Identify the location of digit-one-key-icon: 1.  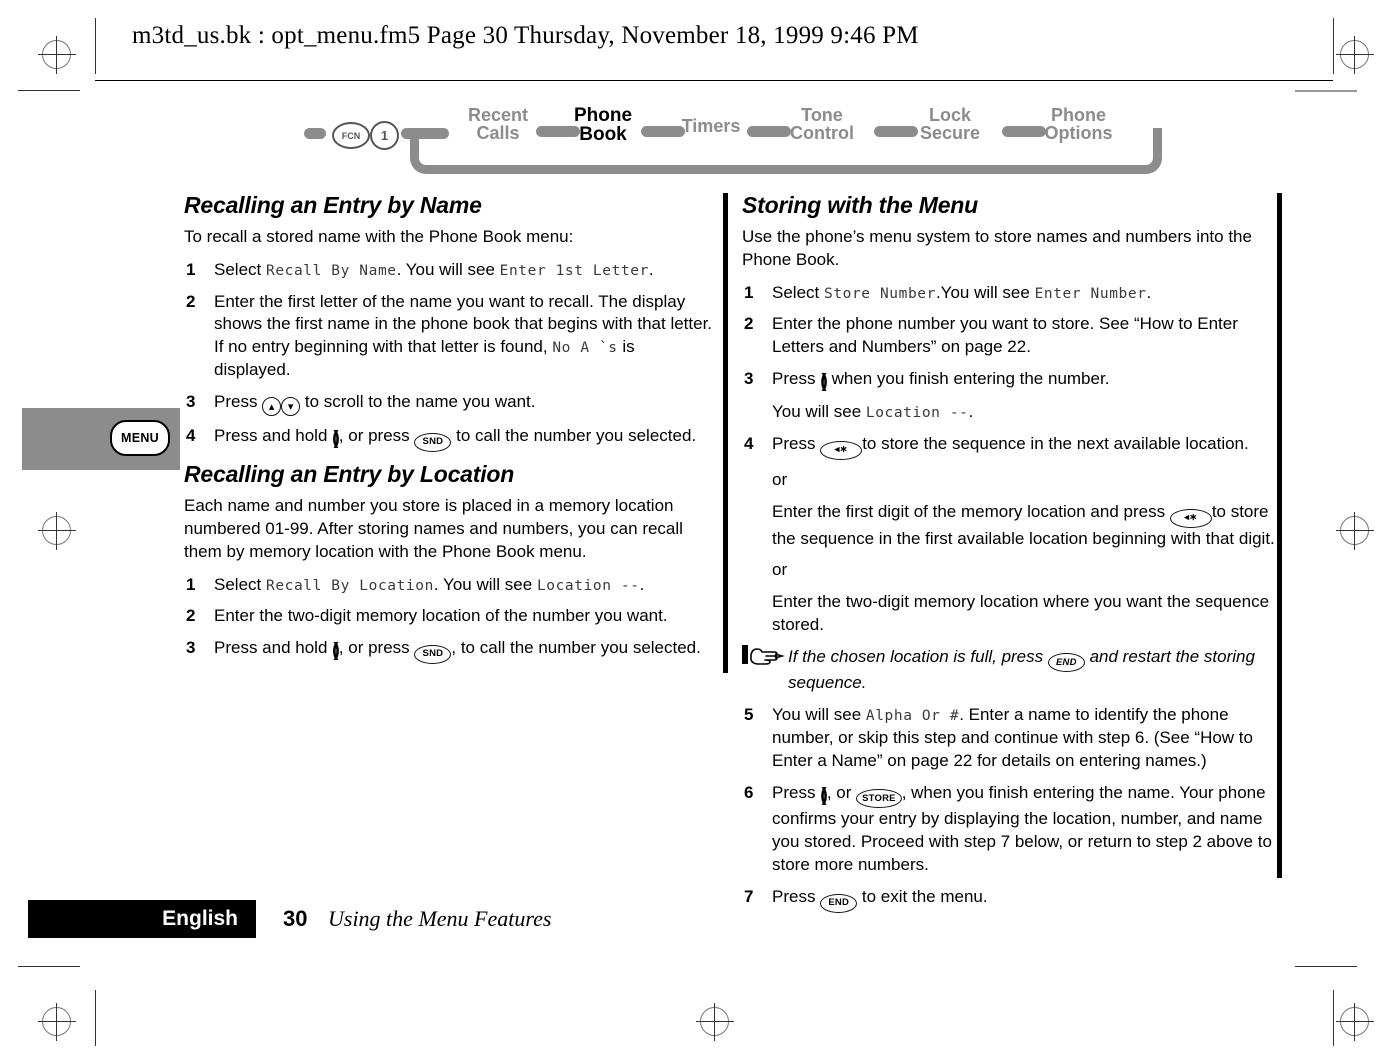
(384, 135).